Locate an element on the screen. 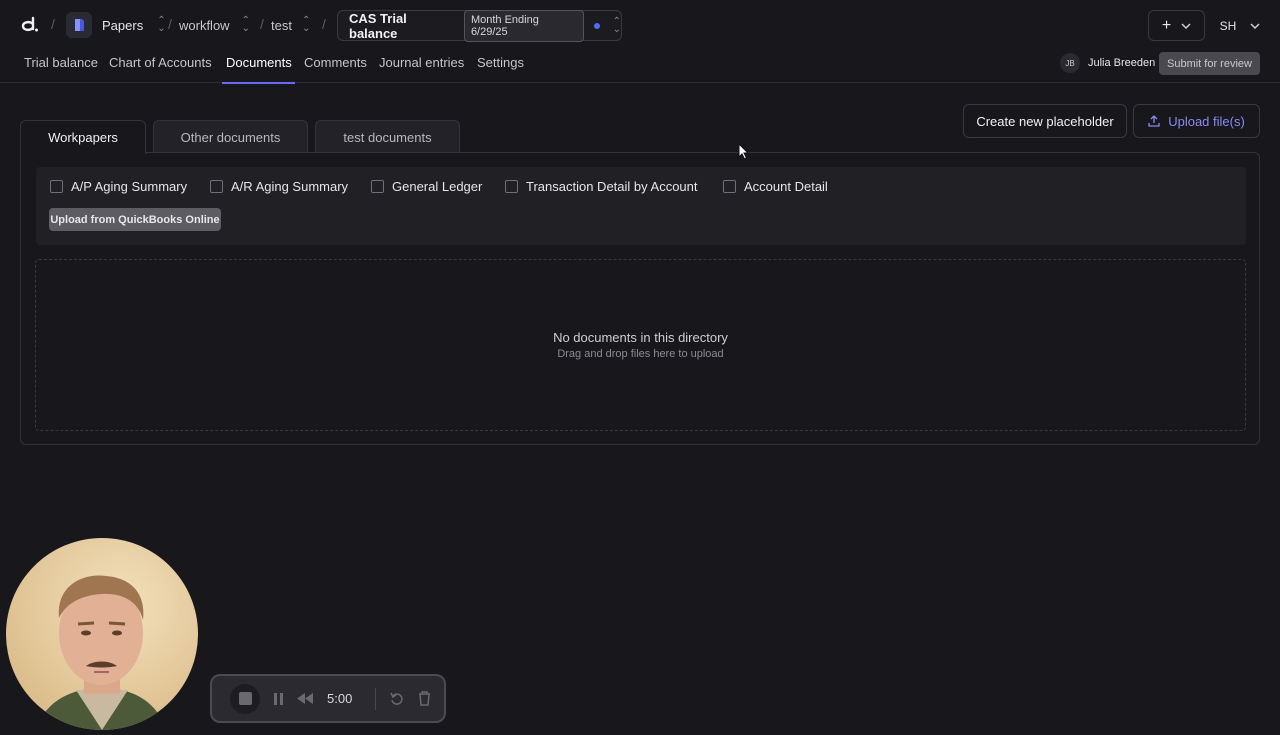 The image size is (1280, 735). breadcrumb-project: test ⌃ ⌄ is located at coordinates (290, 25).